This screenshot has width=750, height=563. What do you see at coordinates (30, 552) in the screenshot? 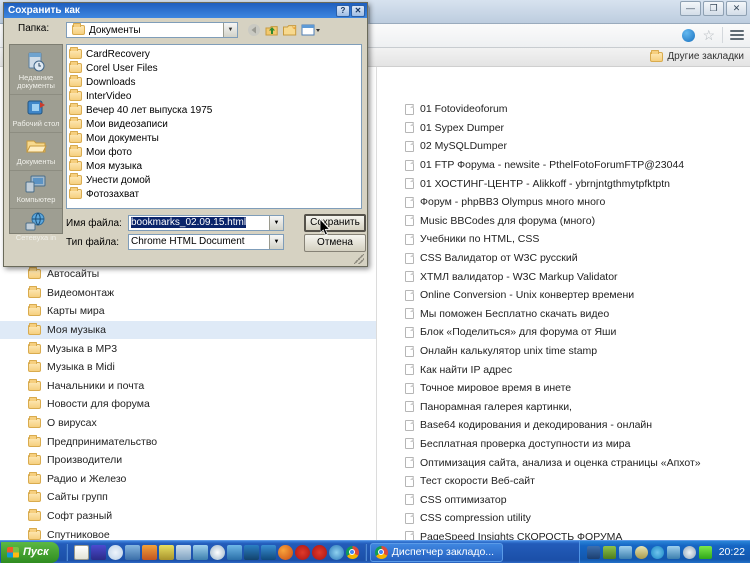
I see `start-button: Пуск` at bounding box center [30, 552].